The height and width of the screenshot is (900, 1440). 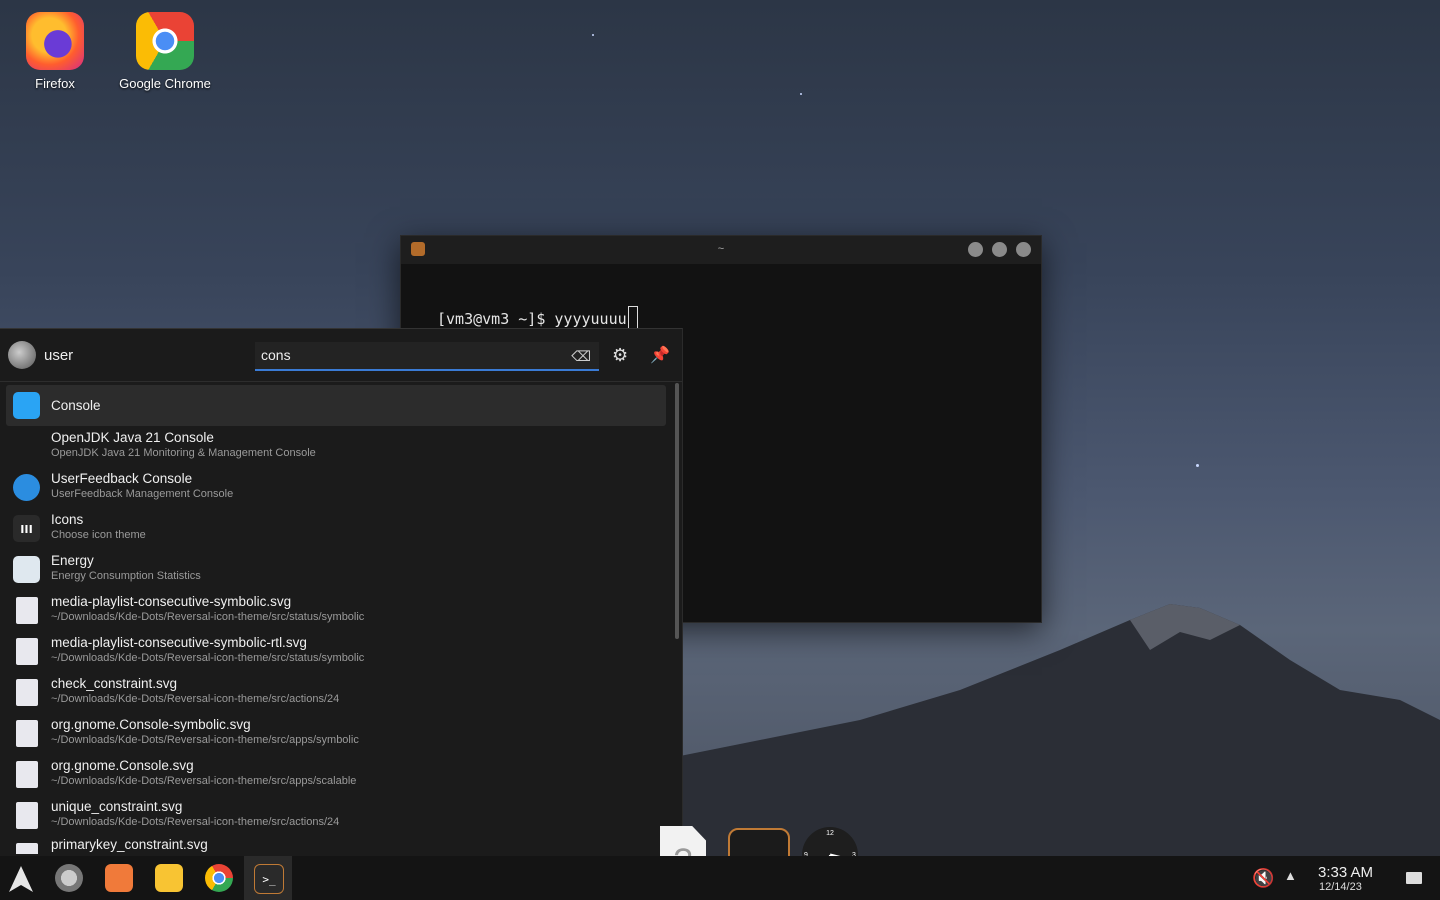 I want to click on firefox-icon, so click(x=55, y=41).